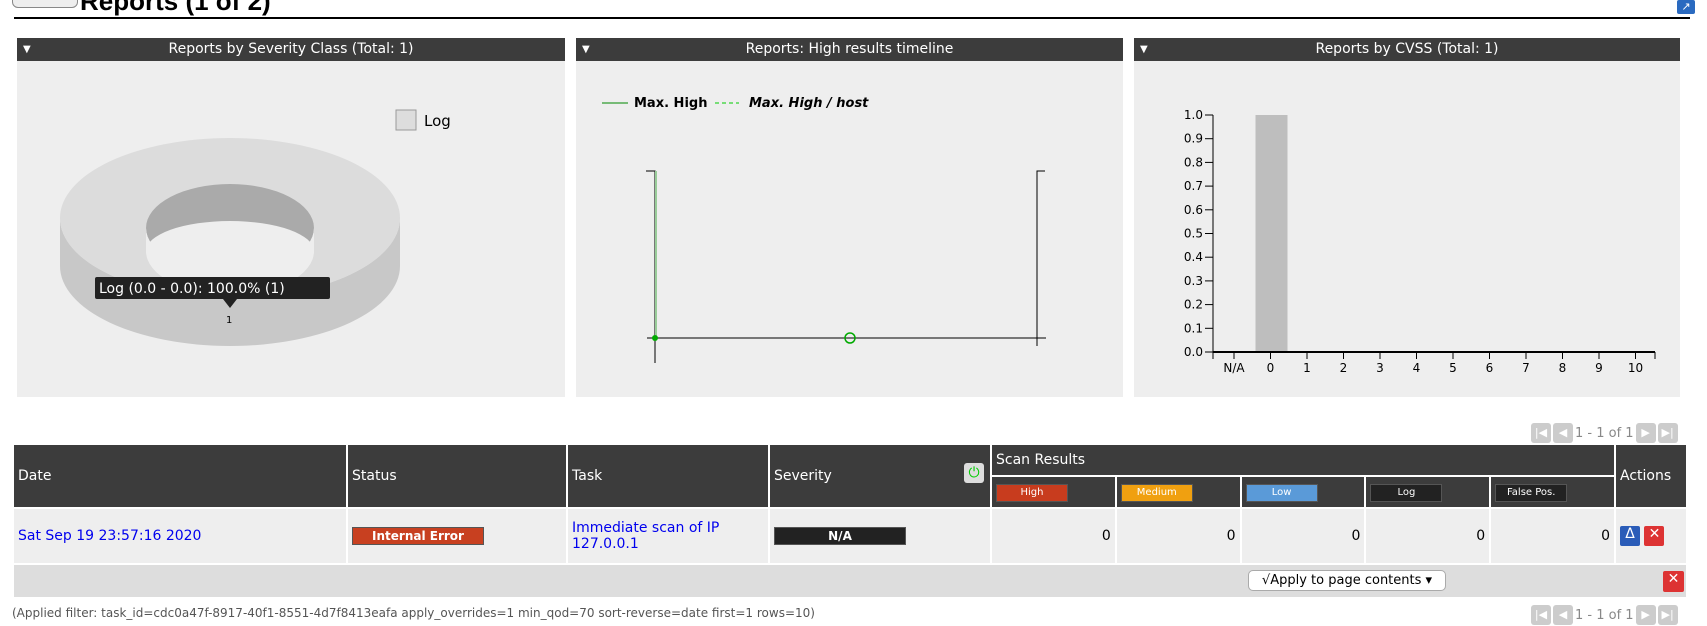  What do you see at coordinates (1193, 210) in the screenshot?
I see `y-tick-label: 0.6` at bounding box center [1193, 210].